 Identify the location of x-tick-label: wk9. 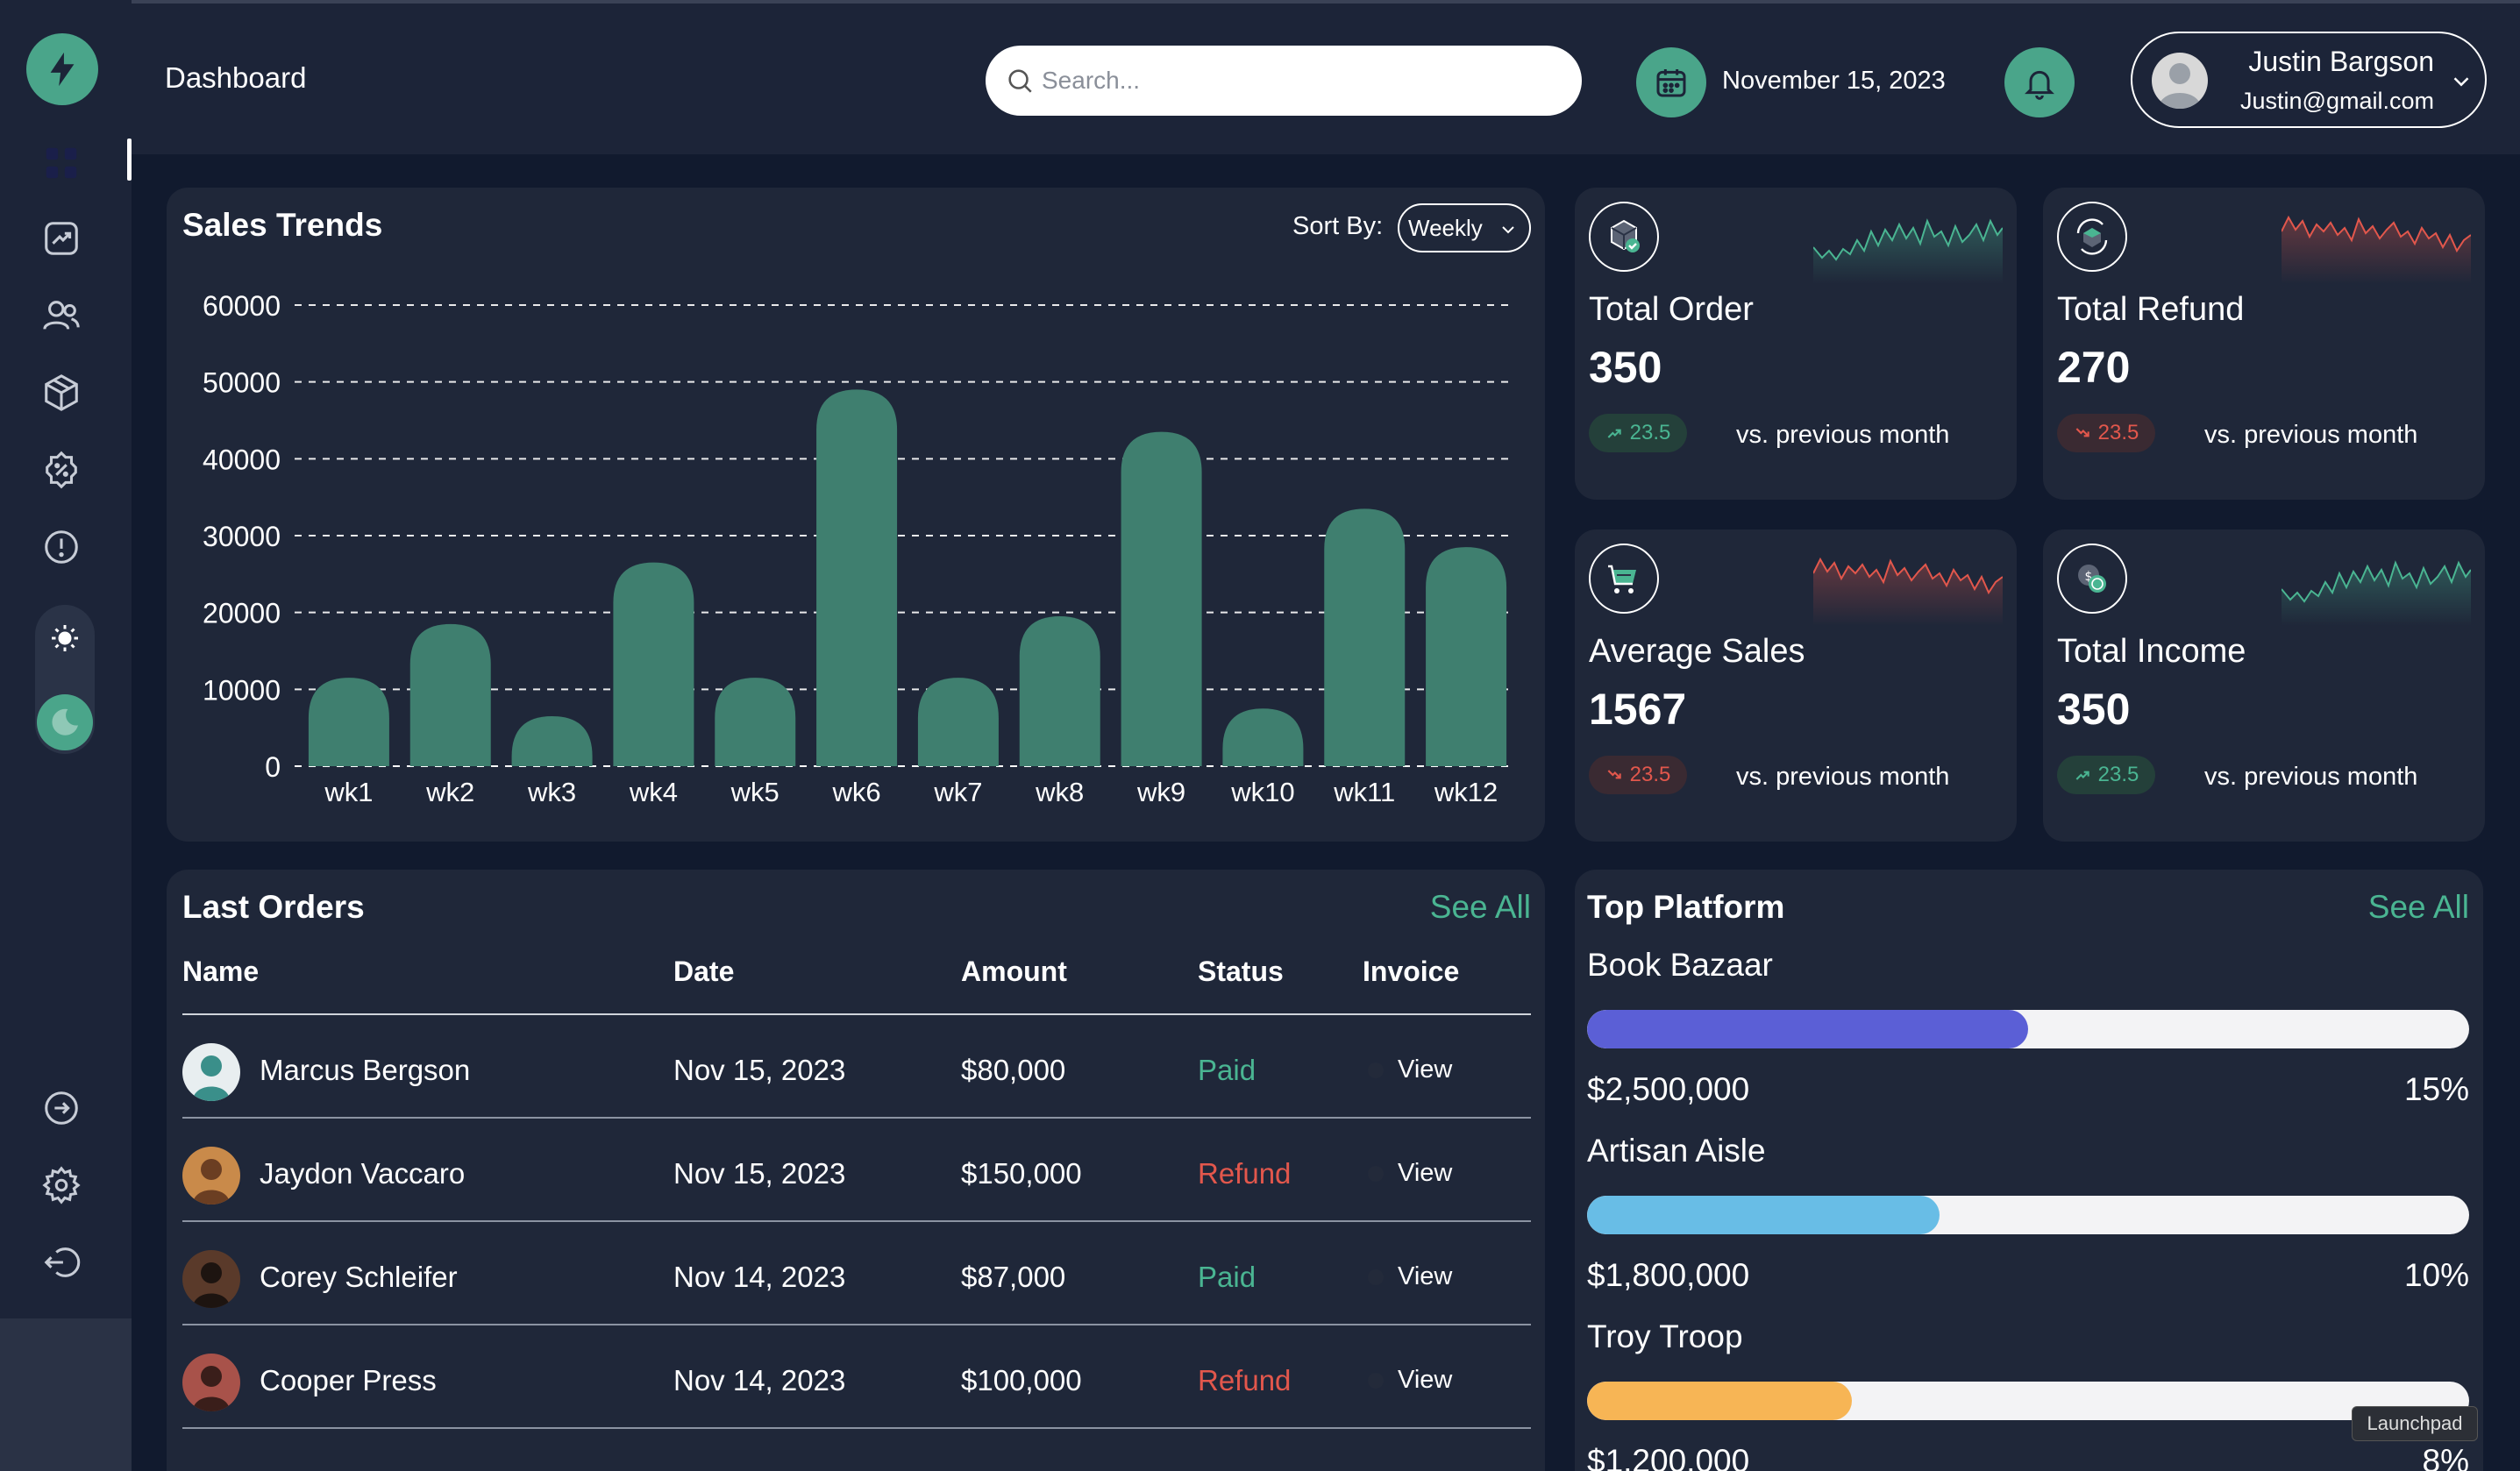
(1160, 792).